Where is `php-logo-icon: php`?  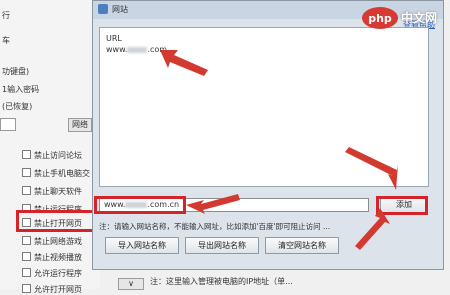 php-logo-icon: php is located at coordinates (380, 18).